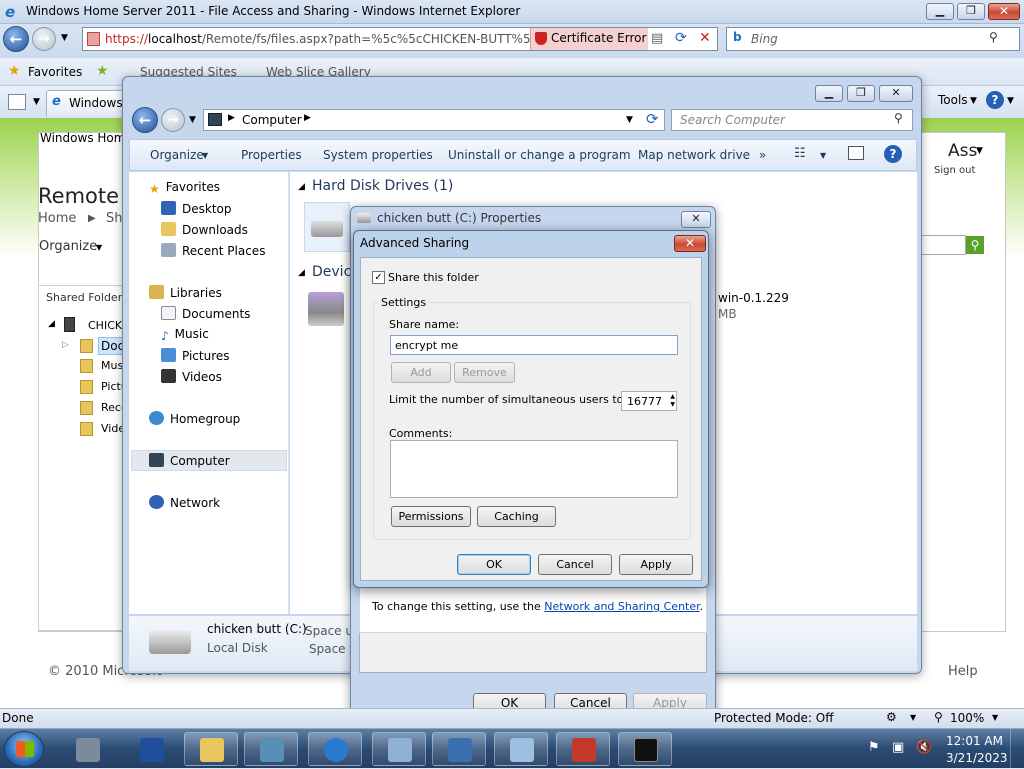  I want to click on help-dropdown-icon: ▼, so click(1010, 101).